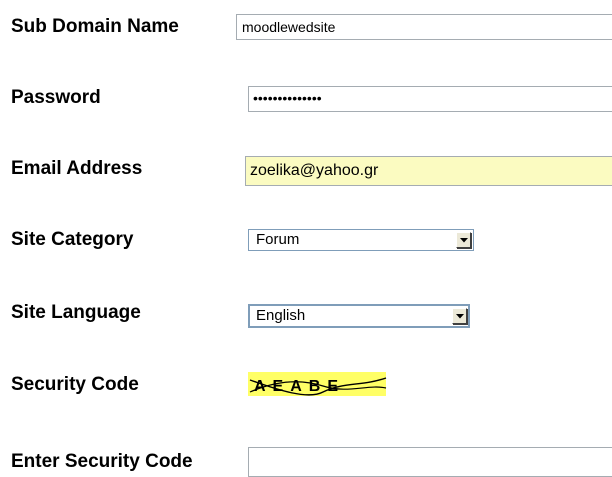 The width and height of the screenshot is (612, 477). What do you see at coordinates (76, 312) in the screenshot?
I see `site-language-label: Site Language` at bounding box center [76, 312].